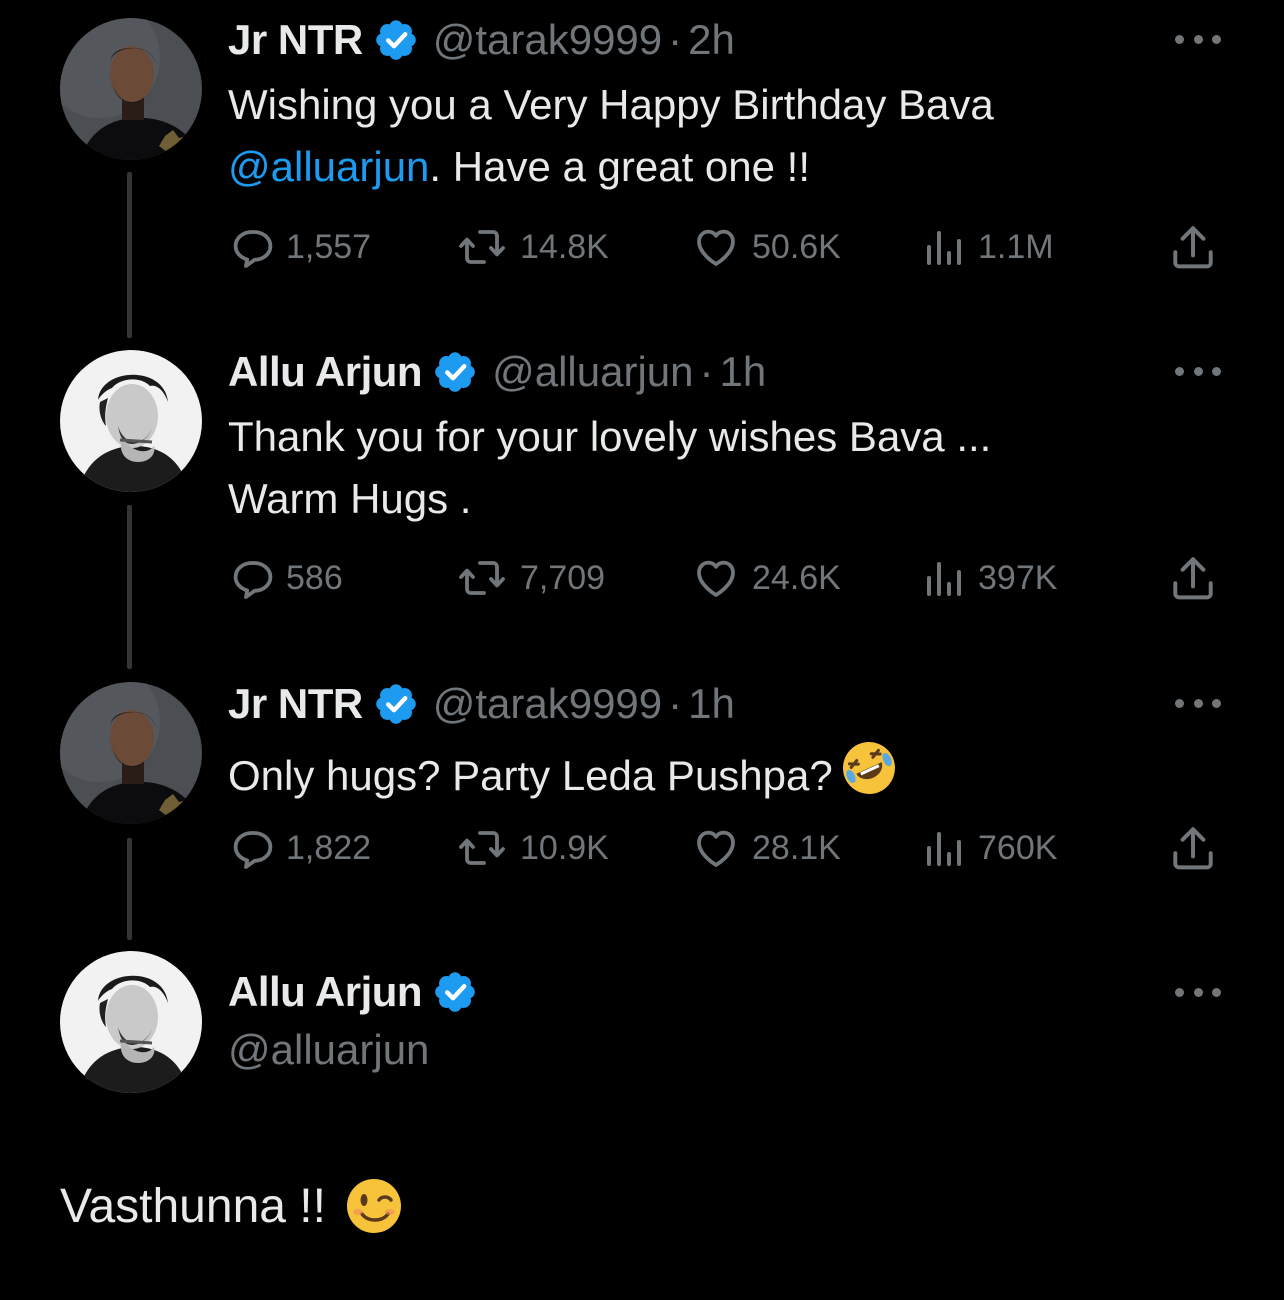 This screenshot has width=1284, height=1300. I want to click on tweet-header: Allu Arjun, so click(360, 992).